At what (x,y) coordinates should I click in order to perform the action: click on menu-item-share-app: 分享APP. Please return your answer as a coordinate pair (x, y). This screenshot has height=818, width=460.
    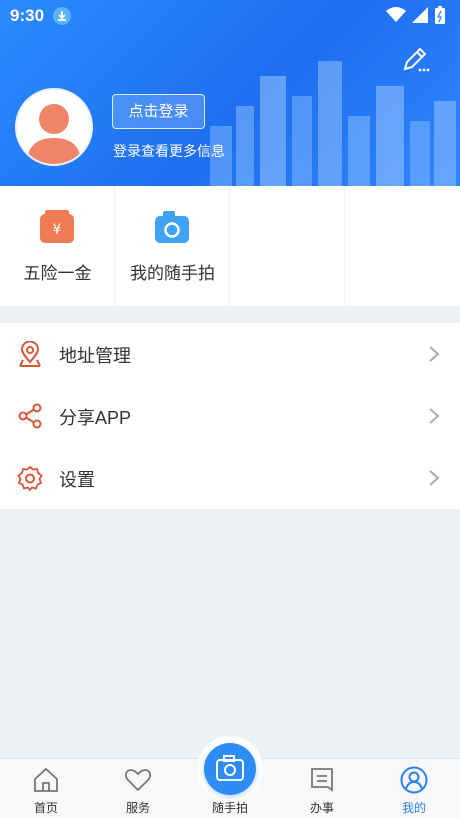
    Looking at the image, I should click on (230, 416).